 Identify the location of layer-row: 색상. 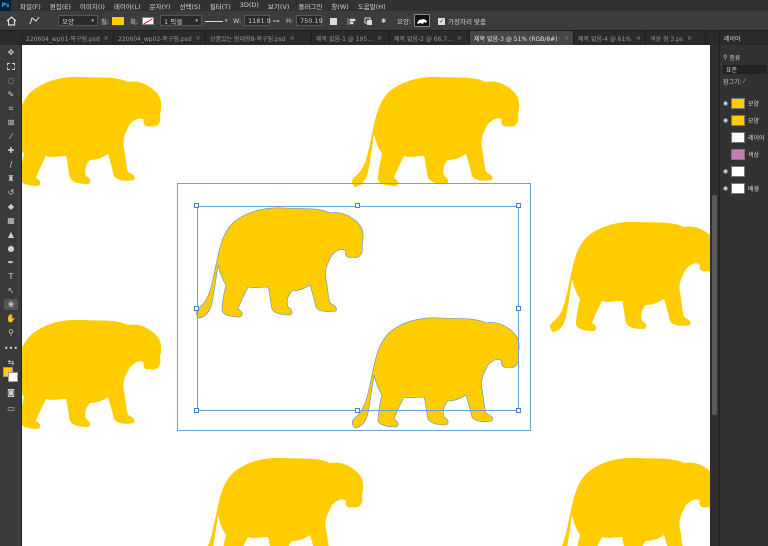
(744, 154).